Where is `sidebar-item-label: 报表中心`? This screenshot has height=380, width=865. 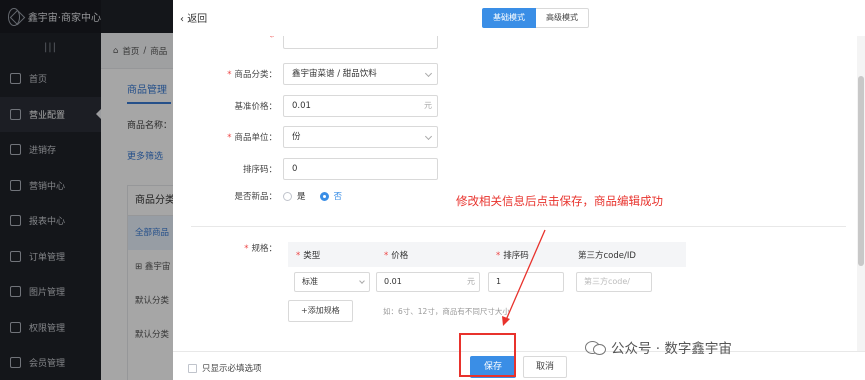
sidebar-item-label: 报表中心 is located at coordinates (47, 222).